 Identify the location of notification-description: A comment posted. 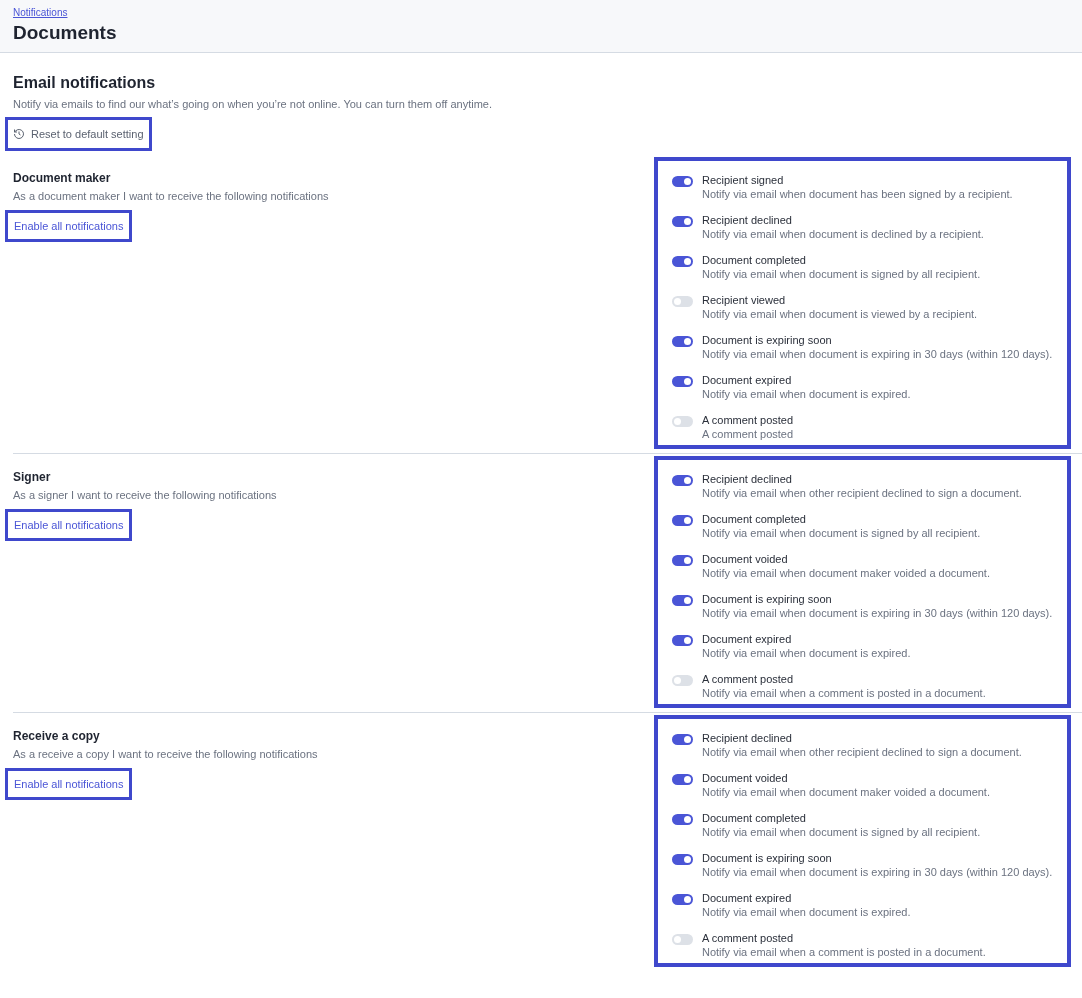
(748, 434).